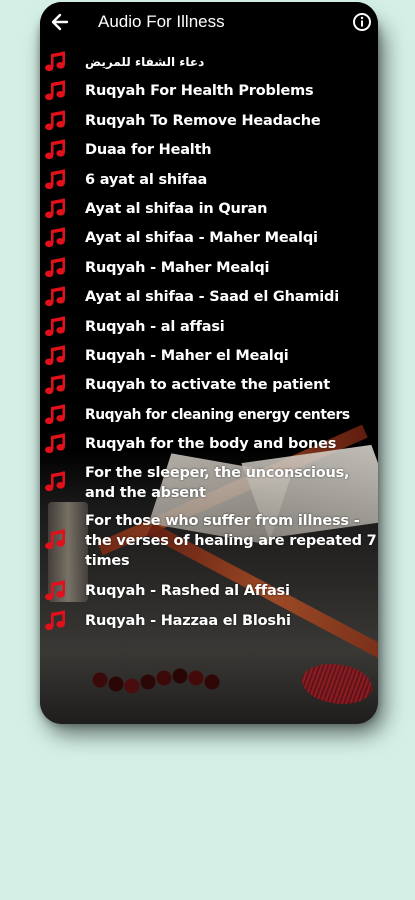 This screenshot has height=900, width=415. I want to click on list-item: Ruqyah to activate the patient, so click(209, 385).